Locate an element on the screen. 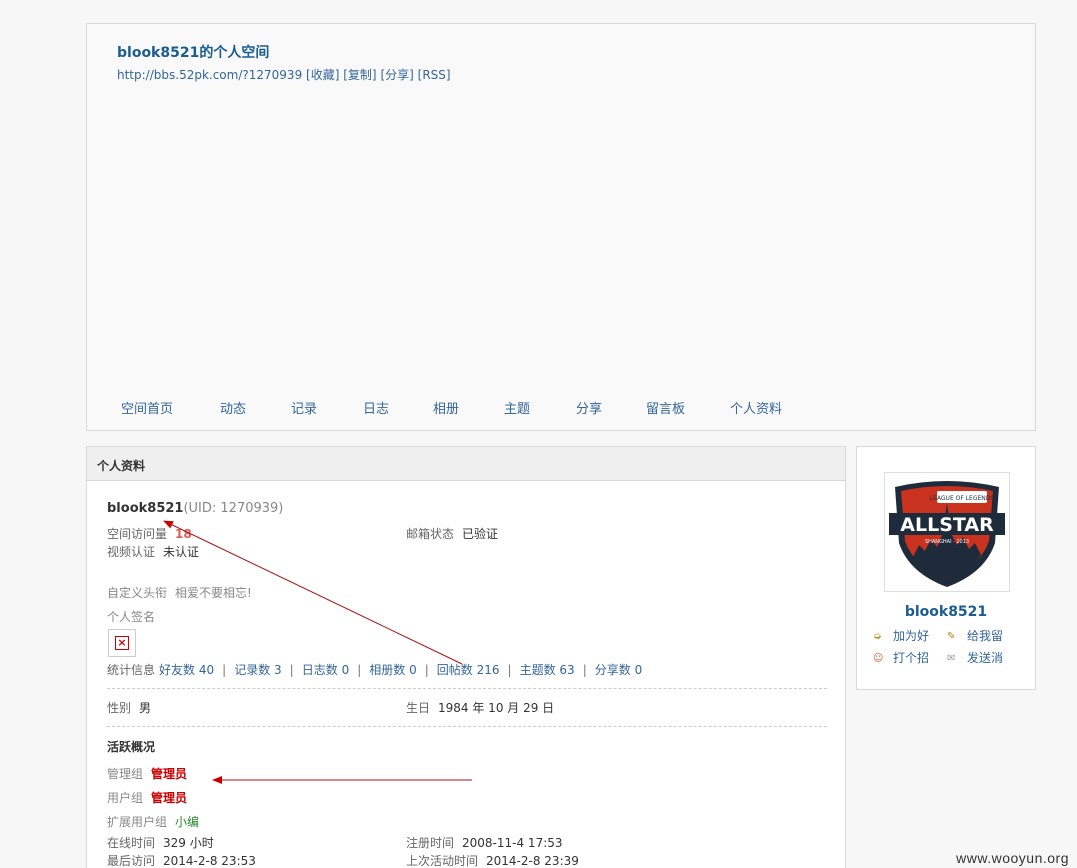 The width and height of the screenshot is (1077, 868). stats-label: 统计信息 is located at coordinates (131, 670).